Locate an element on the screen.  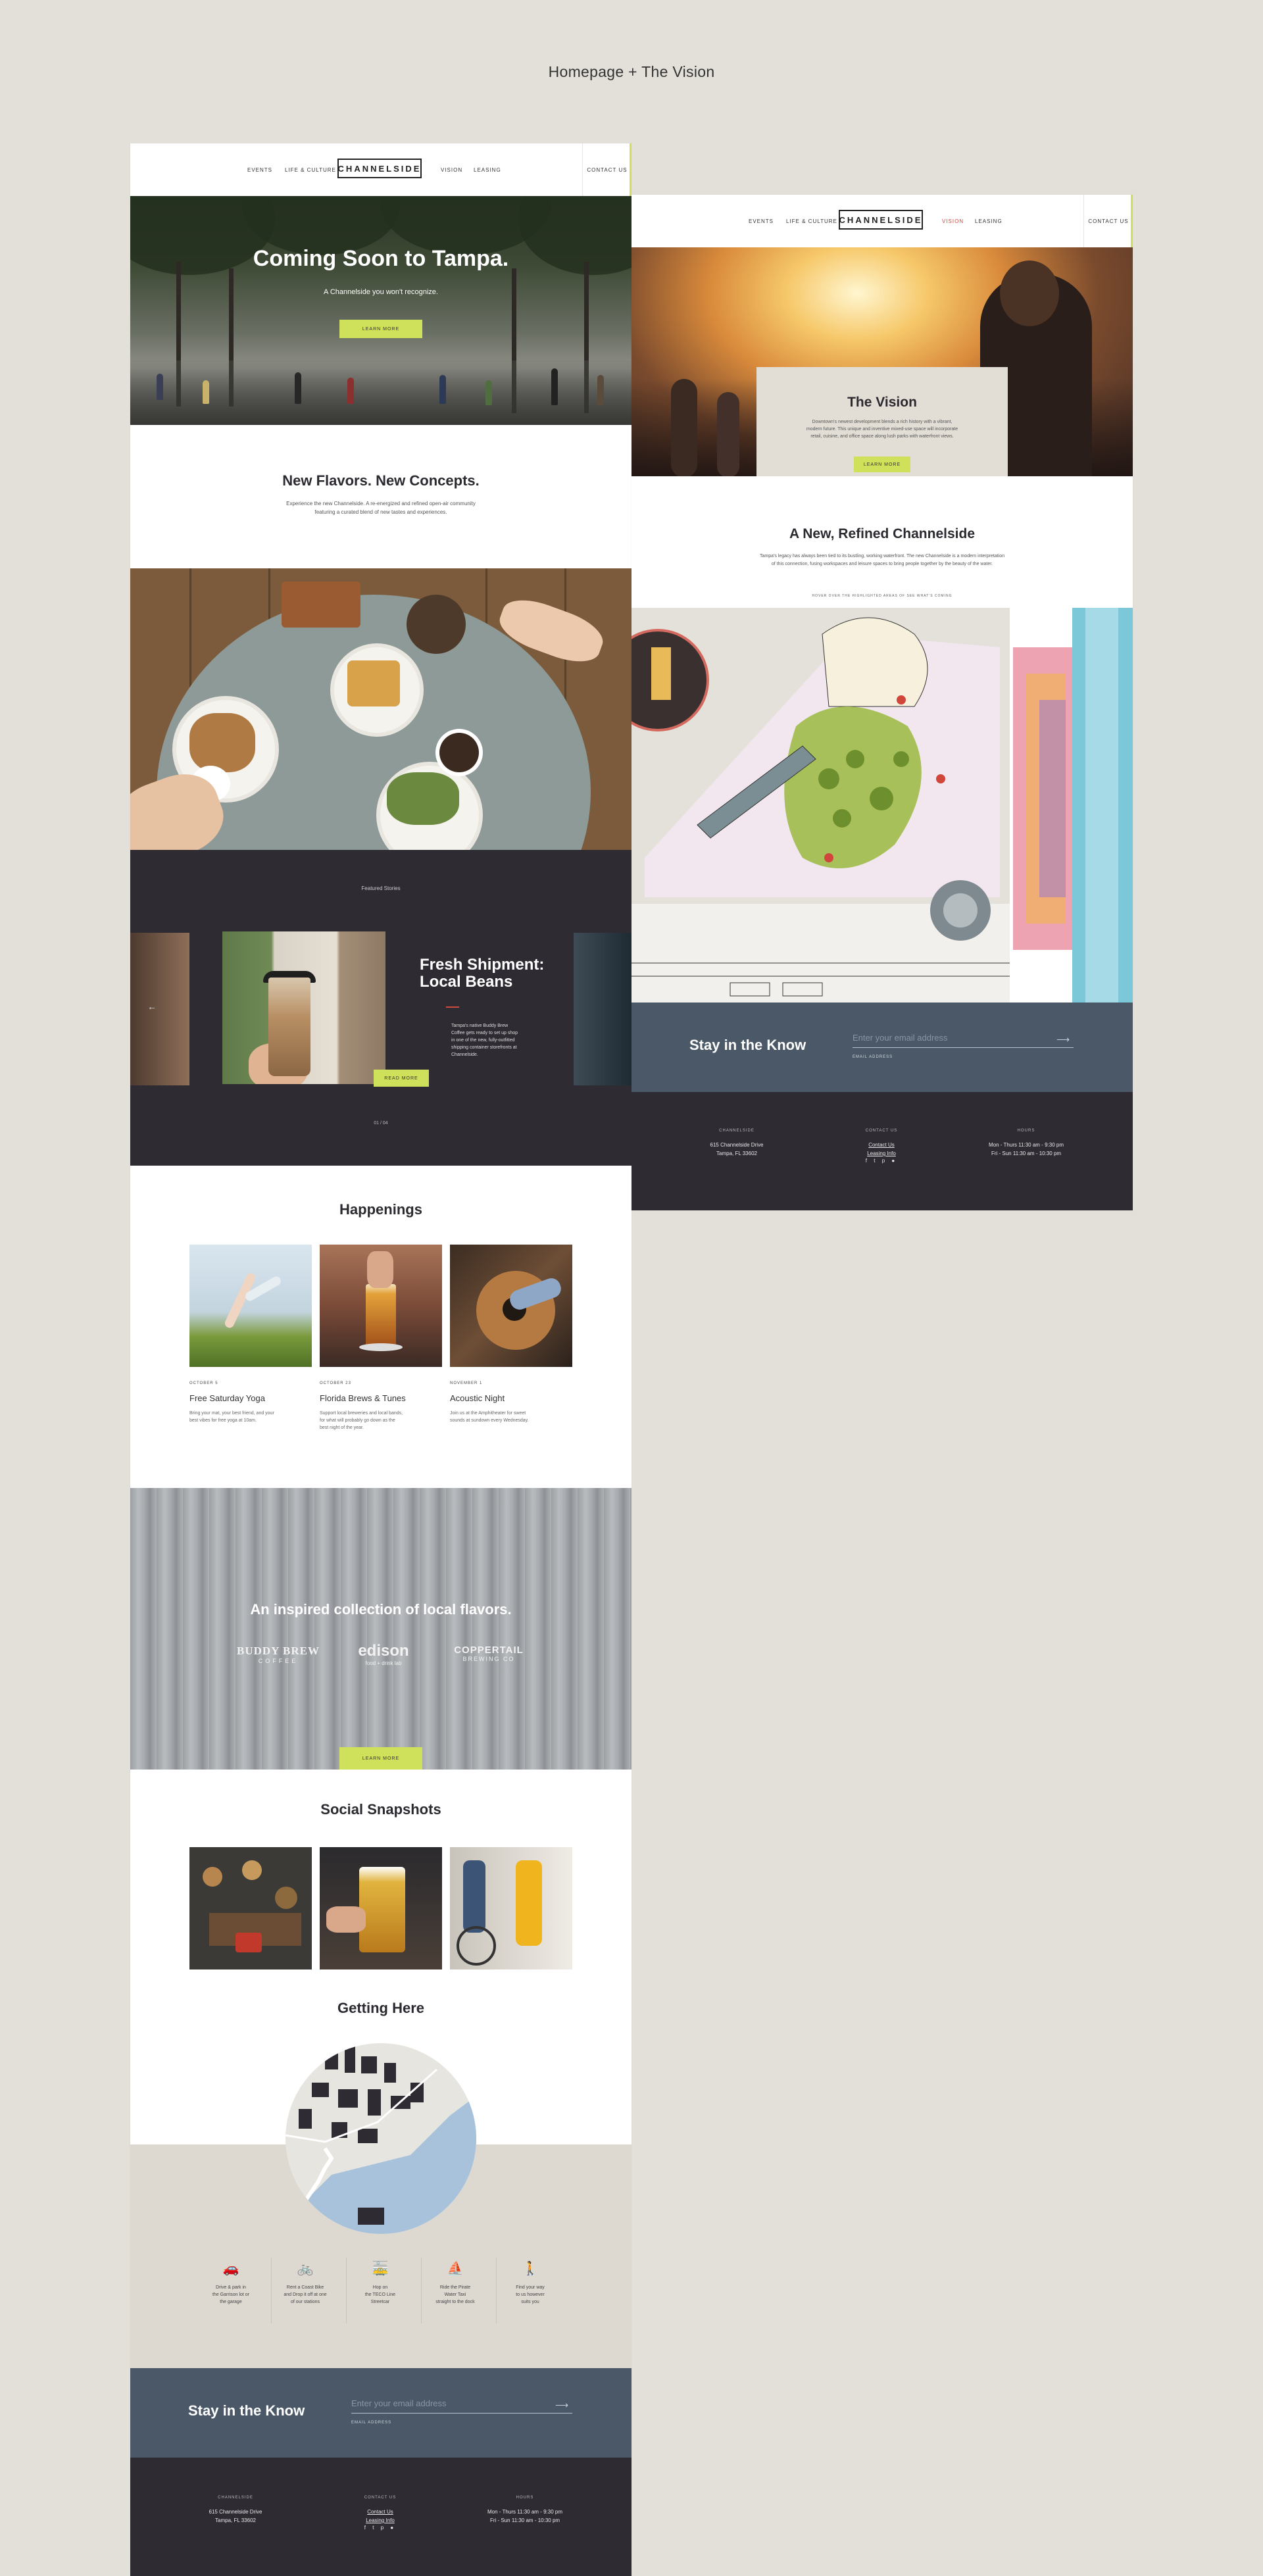
event-title: Florida Brews & Tunes is located at coordinates (381, 1398).